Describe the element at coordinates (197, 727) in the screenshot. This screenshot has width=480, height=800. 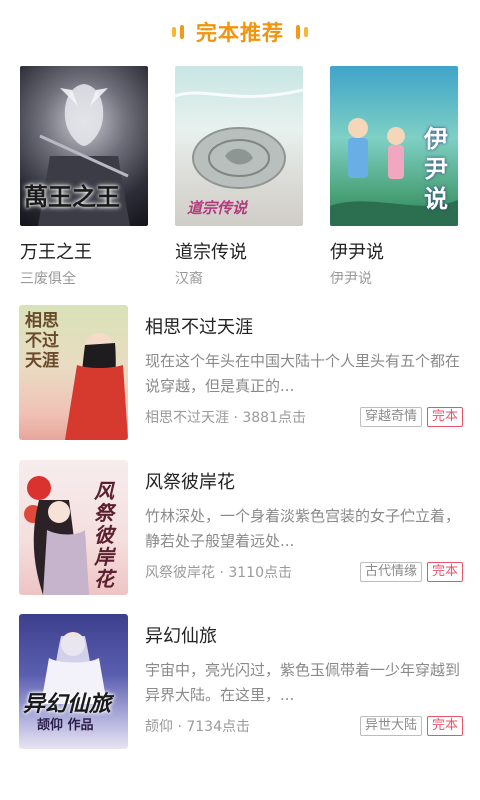
I see `book-byline: 颉仰 · 7134点击` at that location.